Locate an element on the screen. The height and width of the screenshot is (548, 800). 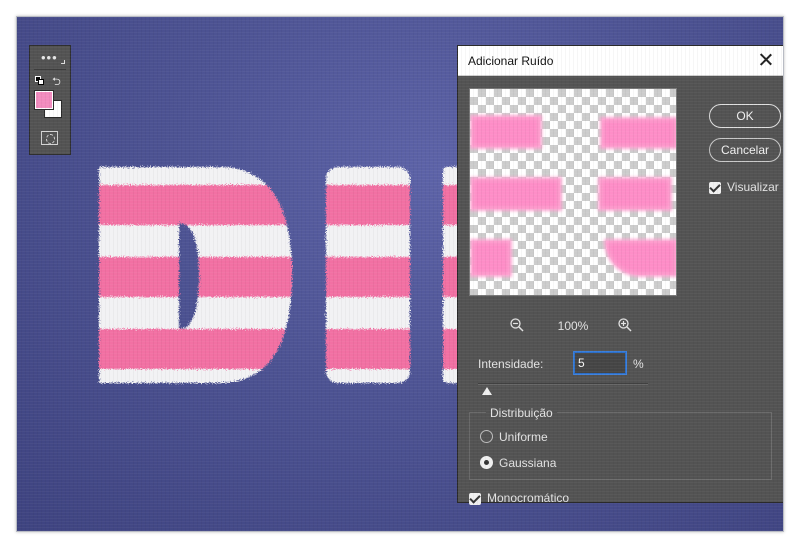
gaussian-radio is located at coordinates (486, 462).